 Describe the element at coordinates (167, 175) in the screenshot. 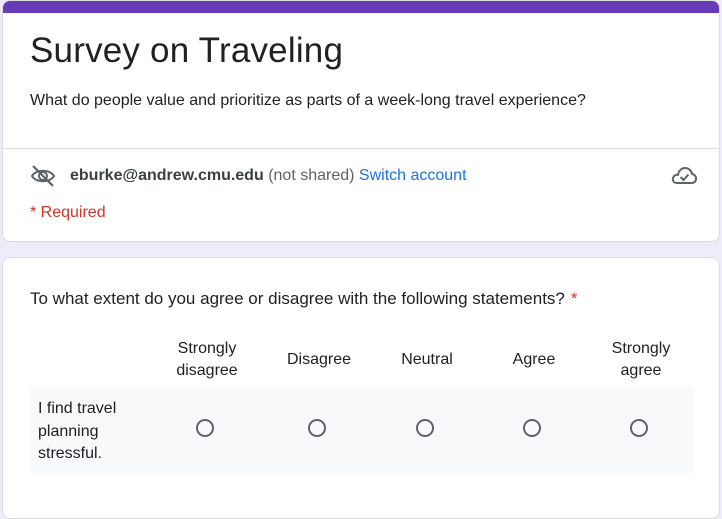

I see `account-email: eburke@andrew.cmu.edu` at that location.